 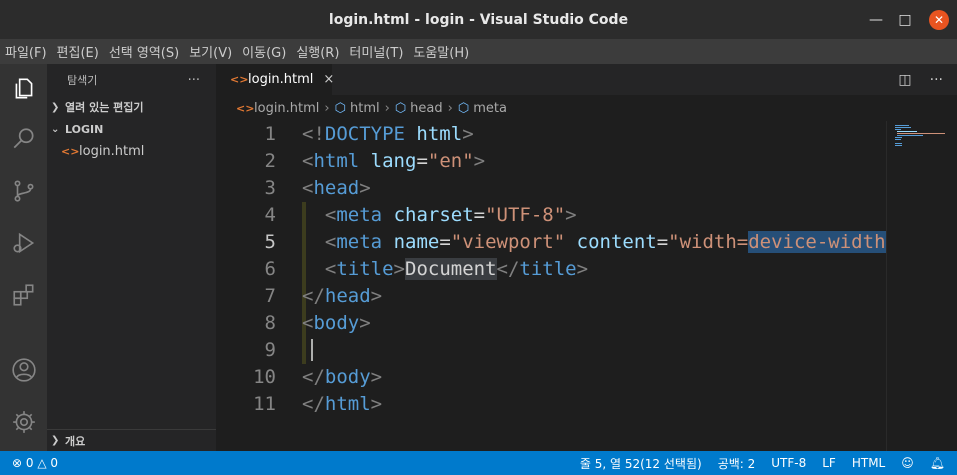 I want to click on code-line: 3 <head>, so click(x=551, y=188).